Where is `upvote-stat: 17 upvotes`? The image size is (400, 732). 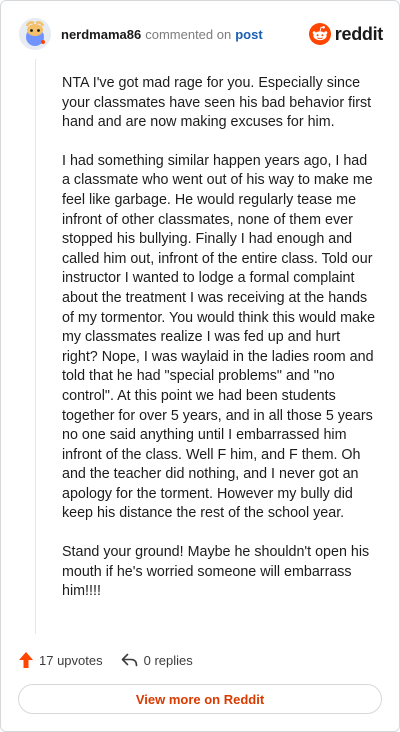 upvote-stat: 17 upvotes is located at coordinates (61, 660).